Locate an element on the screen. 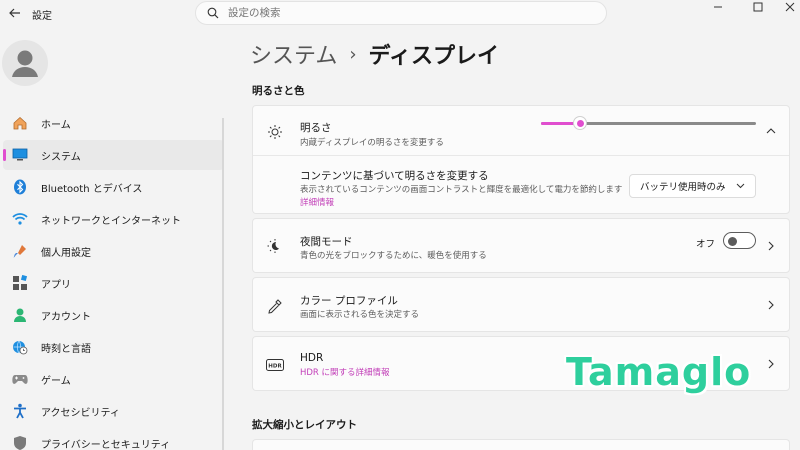 Image resolution: width=800 pixels, height=450 pixels. back-button is located at coordinates (15, 13).